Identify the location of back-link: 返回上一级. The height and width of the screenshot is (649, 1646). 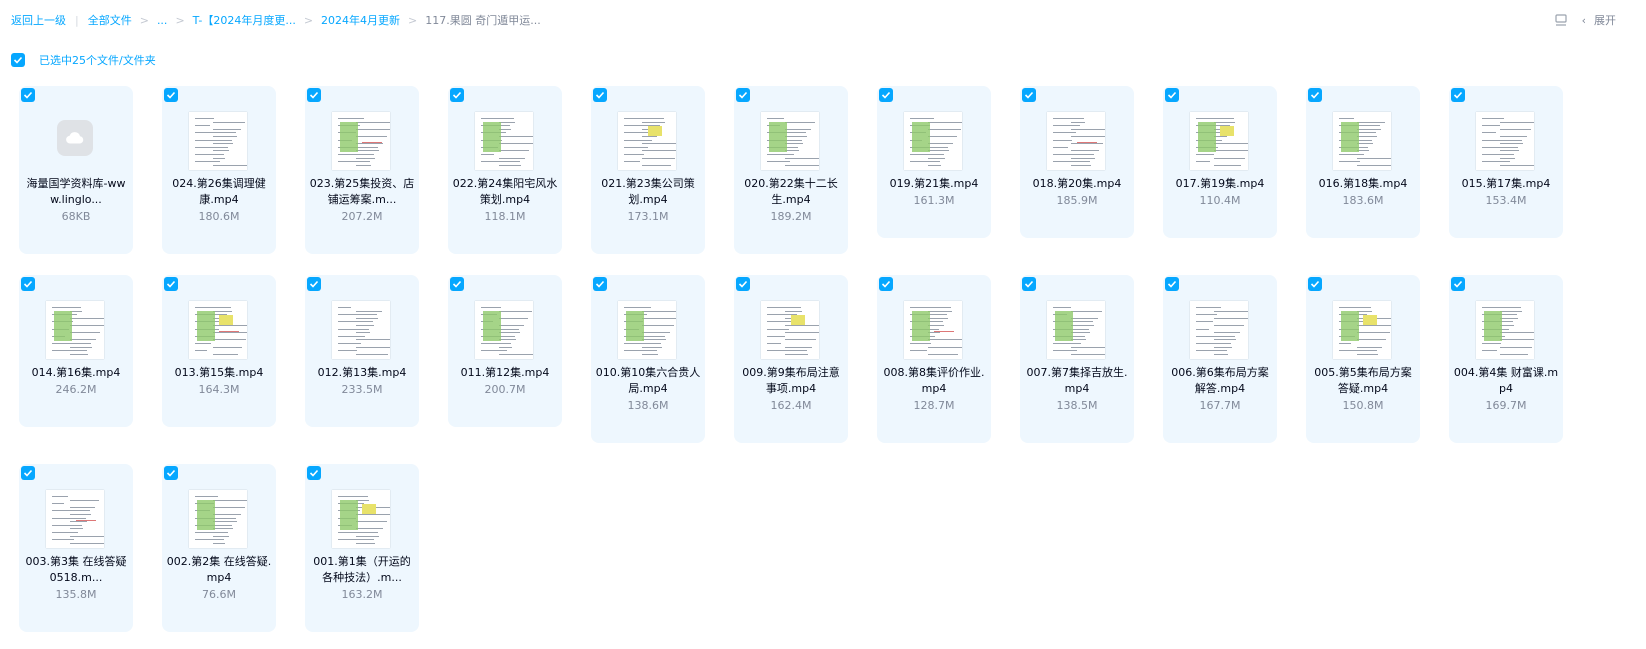
(38, 20).